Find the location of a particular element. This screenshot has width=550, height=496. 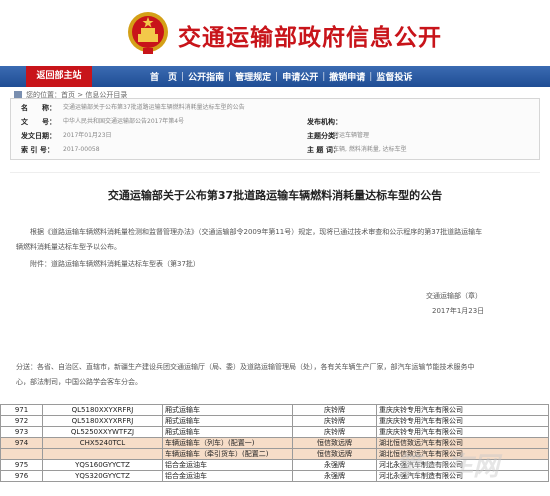

watermark-logo: 第一车网 is located at coordinates (447, 467).